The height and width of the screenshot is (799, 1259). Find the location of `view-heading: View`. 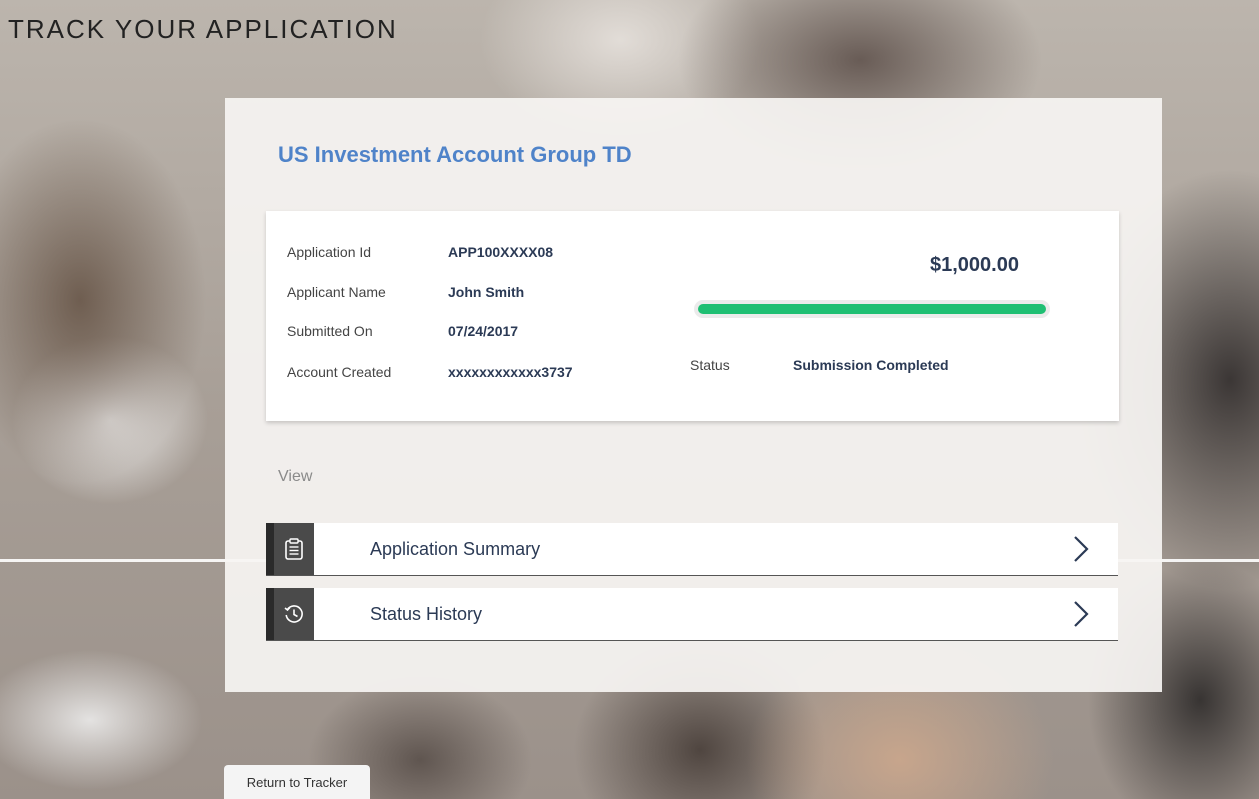

view-heading: View is located at coordinates (295, 476).